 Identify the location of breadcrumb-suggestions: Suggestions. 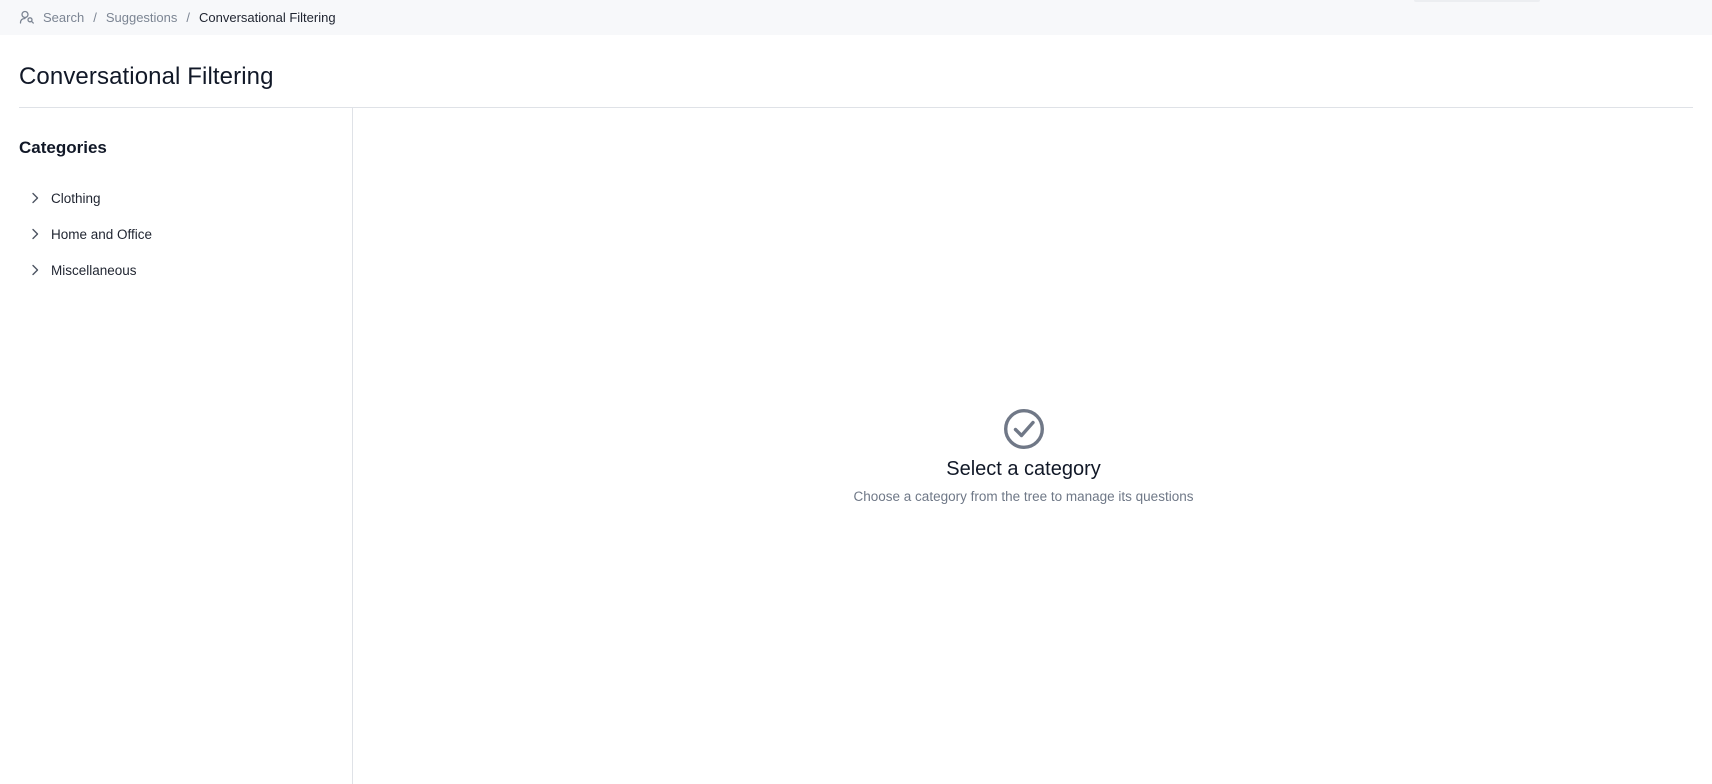
(142, 17).